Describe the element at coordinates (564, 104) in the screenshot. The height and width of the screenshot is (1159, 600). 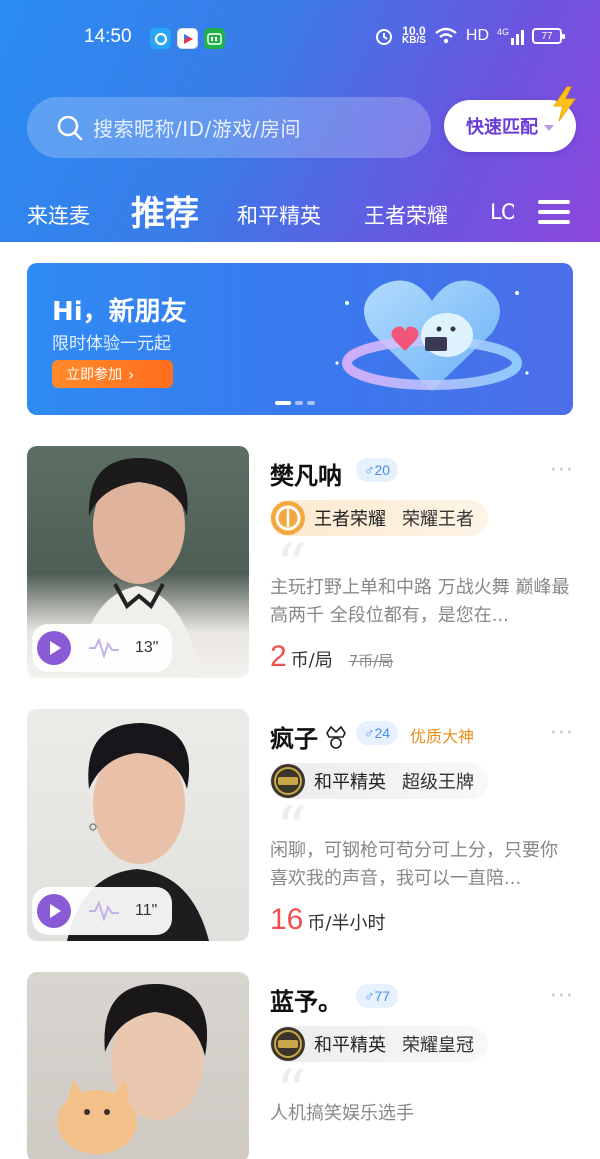
I see `lightning-icon` at that location.